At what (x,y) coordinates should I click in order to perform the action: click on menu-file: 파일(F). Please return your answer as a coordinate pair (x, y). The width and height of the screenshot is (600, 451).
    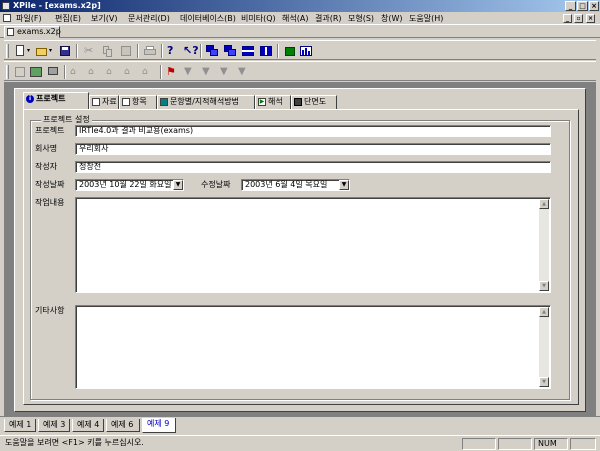
    Looking at the image, I should click on (29, 18).